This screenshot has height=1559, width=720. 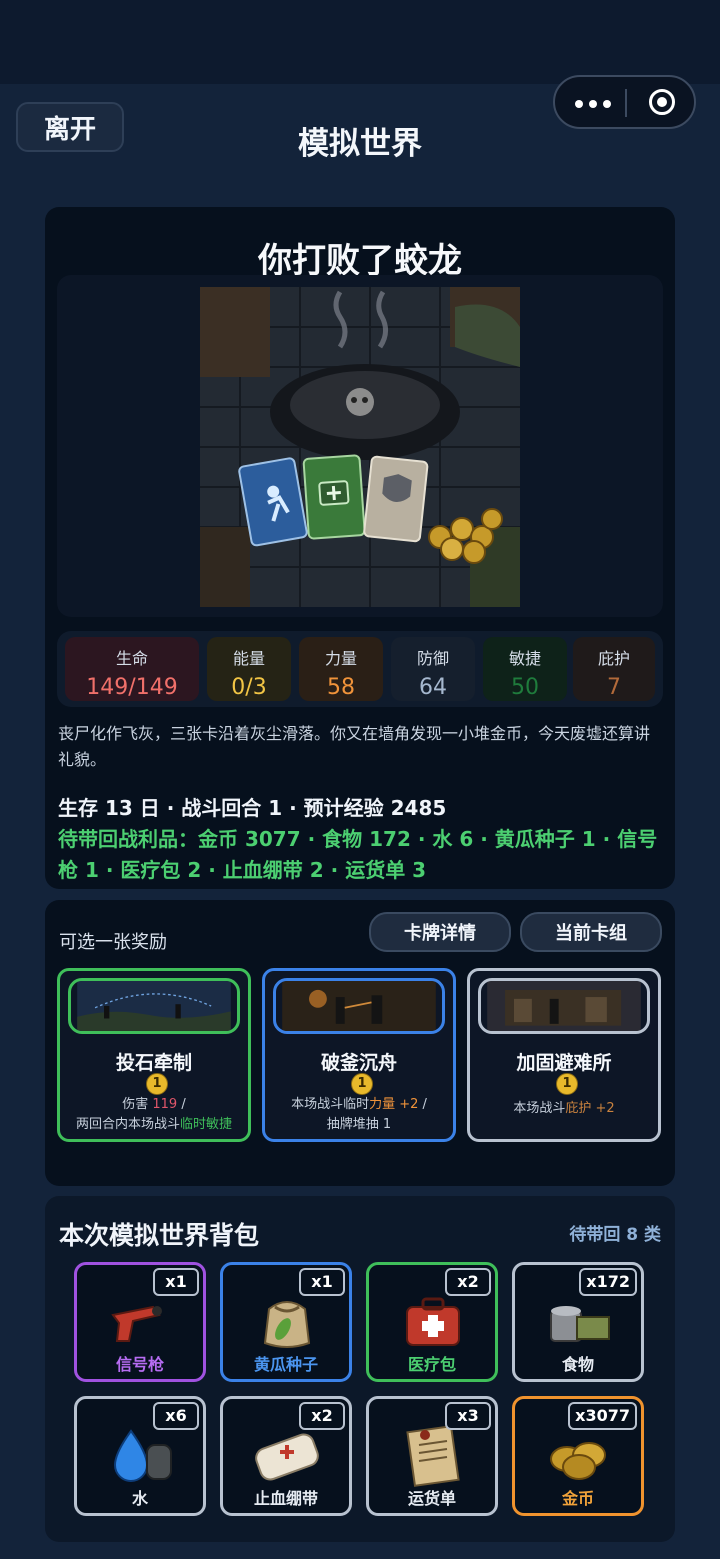 I want to click on stat-value: 149/149, so click(x=132, y=687).